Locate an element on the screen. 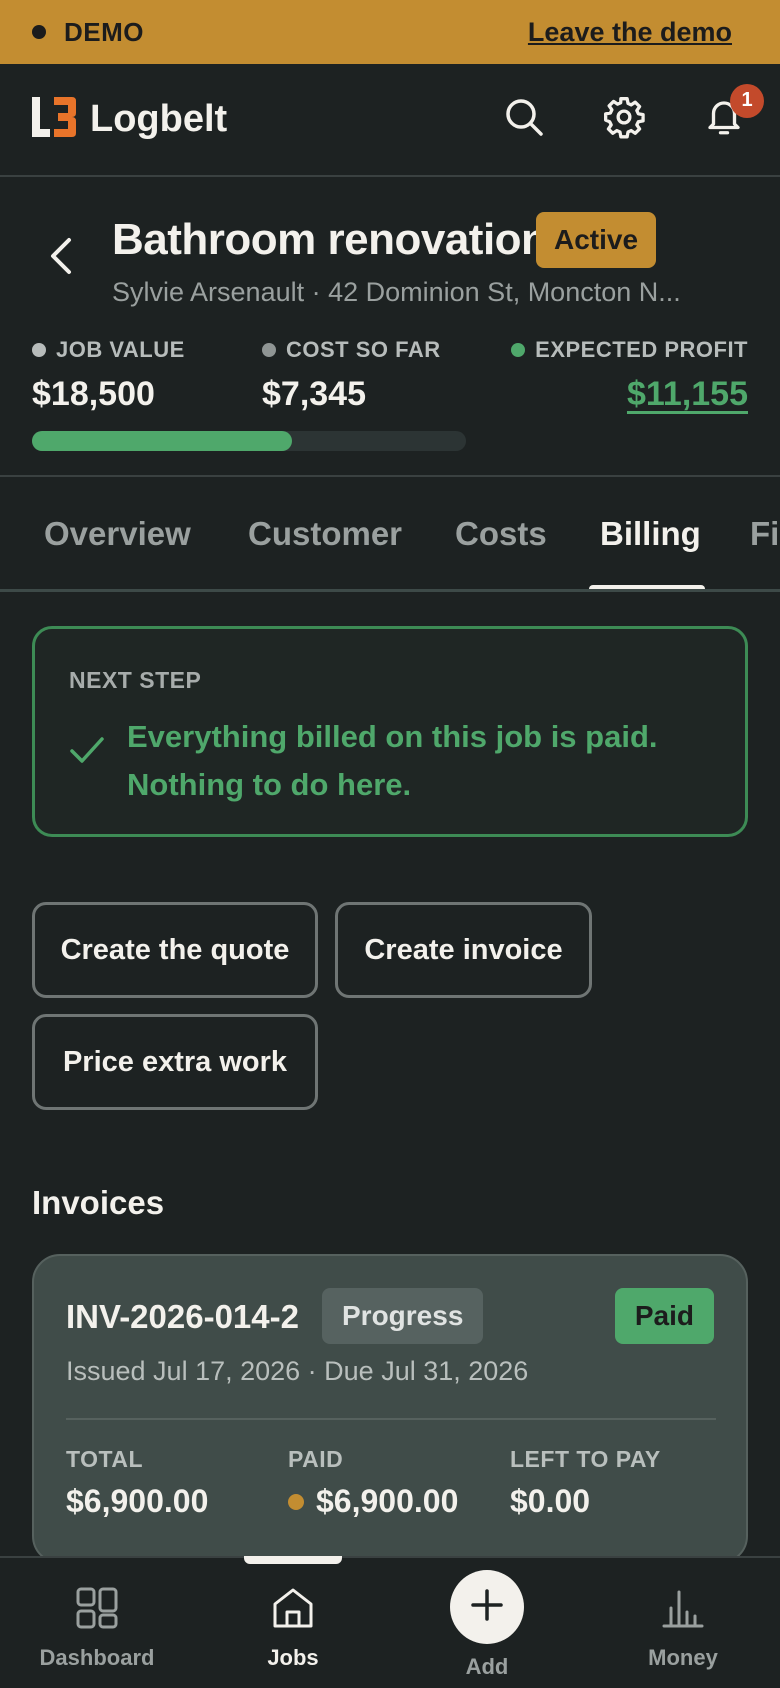  tab-costs: Costs is located at coordinates (501, 534).